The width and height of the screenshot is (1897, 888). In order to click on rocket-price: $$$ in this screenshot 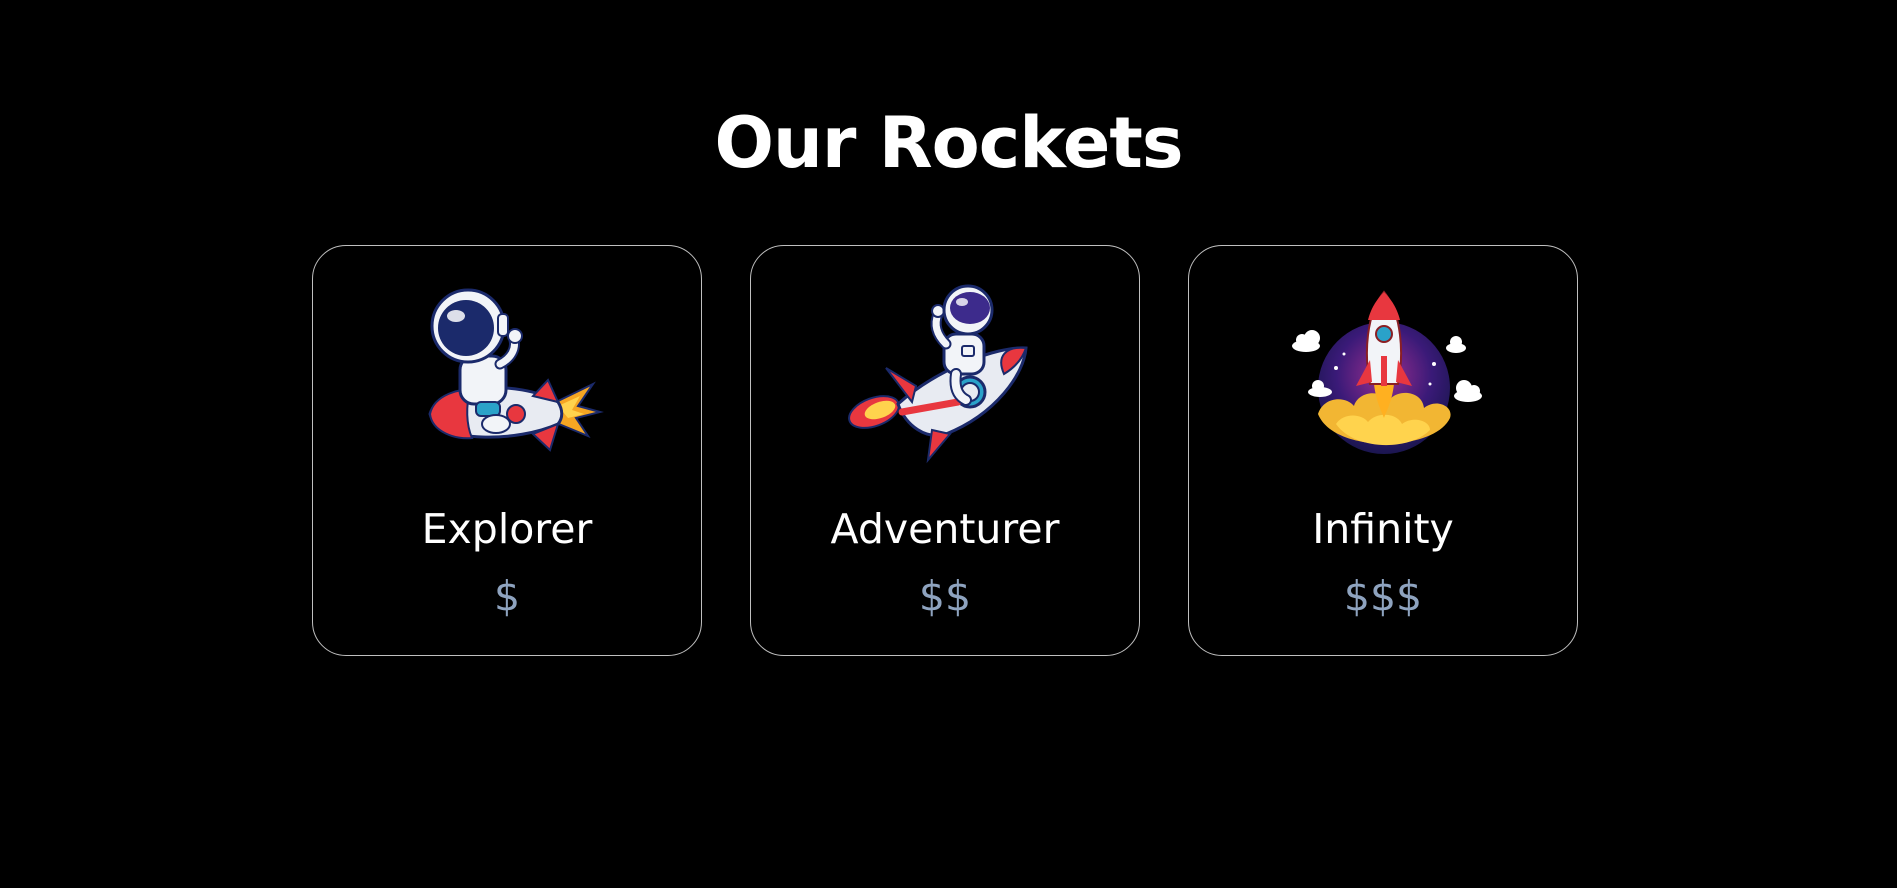, I will do `click(1383, 596)`.